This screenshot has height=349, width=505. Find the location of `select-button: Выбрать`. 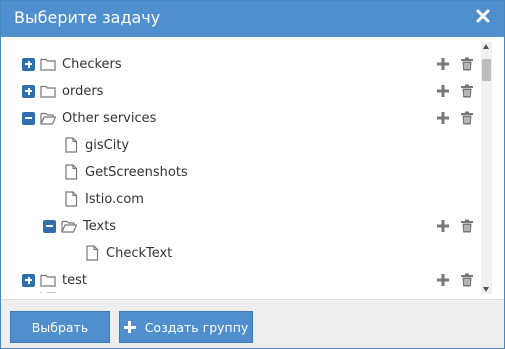

select-button: Выбрать is located at coordinates (60, 327).